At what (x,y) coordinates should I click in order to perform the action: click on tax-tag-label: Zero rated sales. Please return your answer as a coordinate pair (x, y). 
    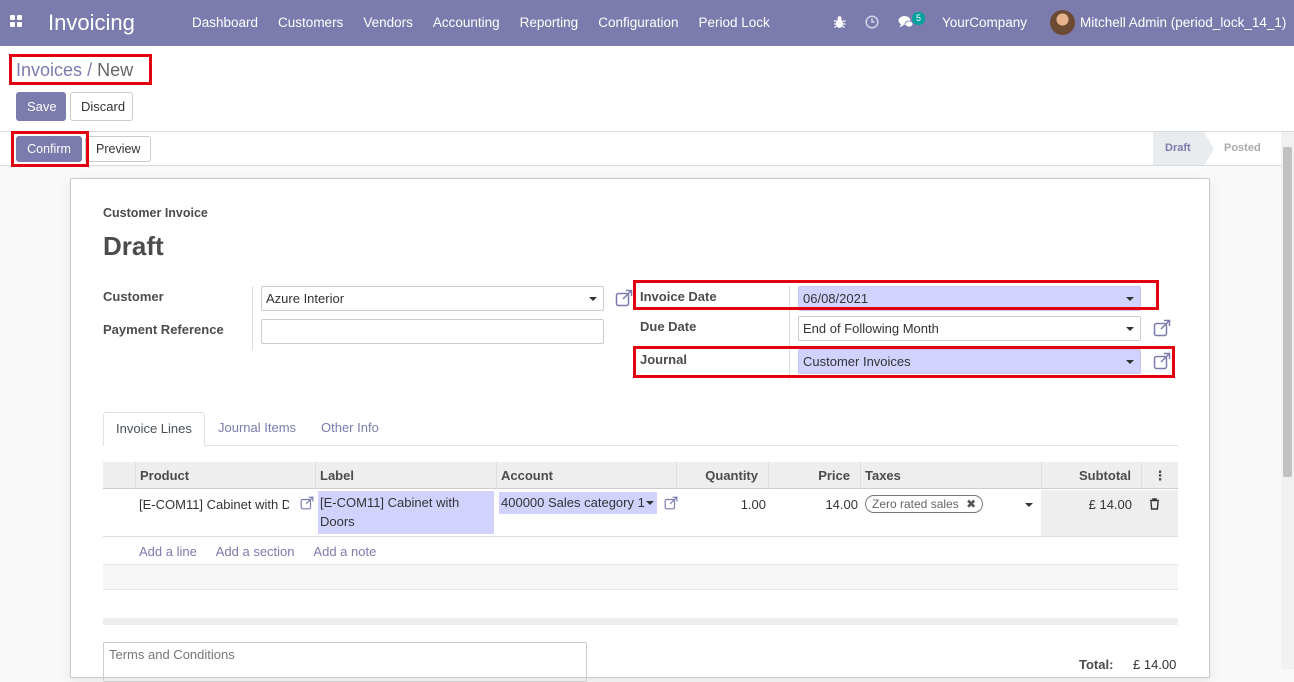
    Looking at the image, I should click on (915, 504).